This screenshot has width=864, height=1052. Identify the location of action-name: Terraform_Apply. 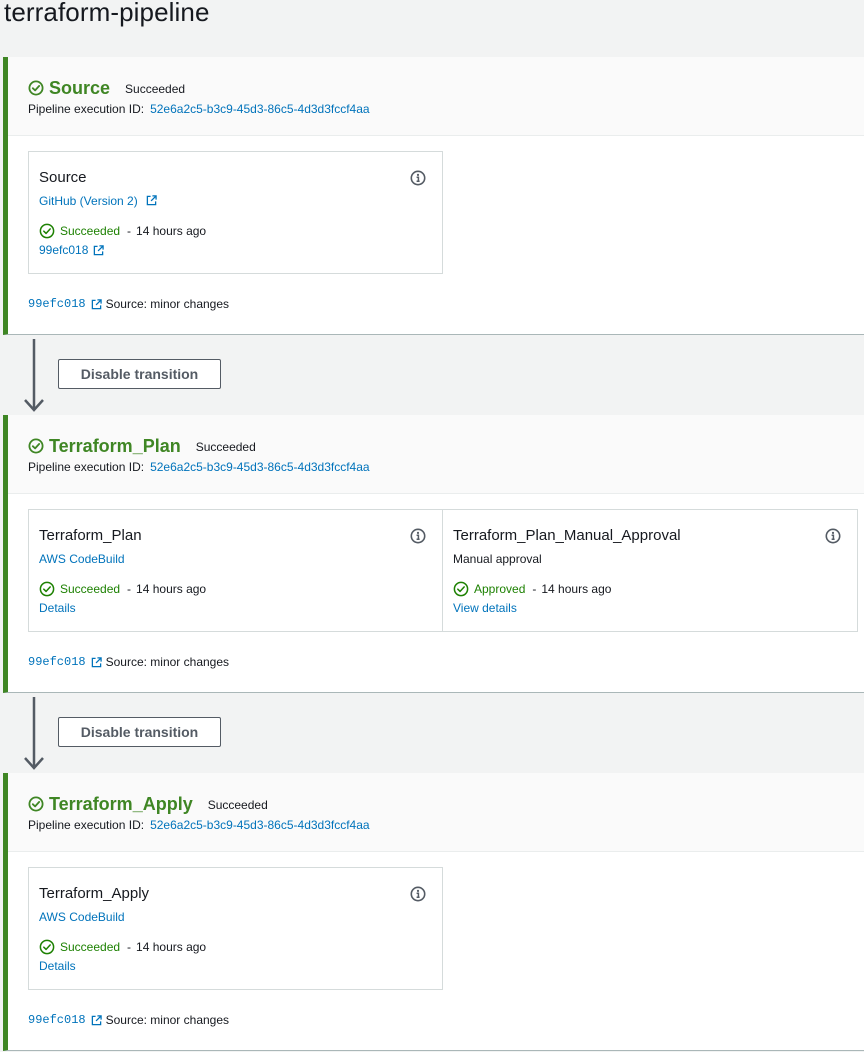
(94, 893).